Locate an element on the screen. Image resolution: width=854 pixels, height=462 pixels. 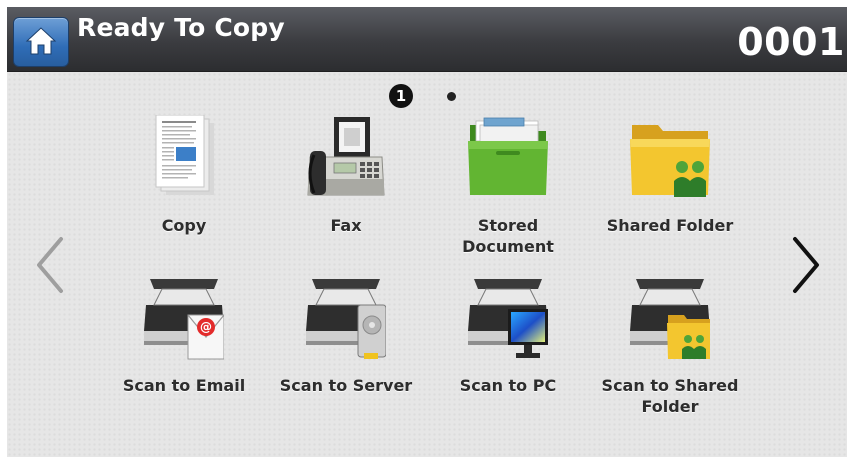
app-fax: Fax is located at coordinates (346, 190).